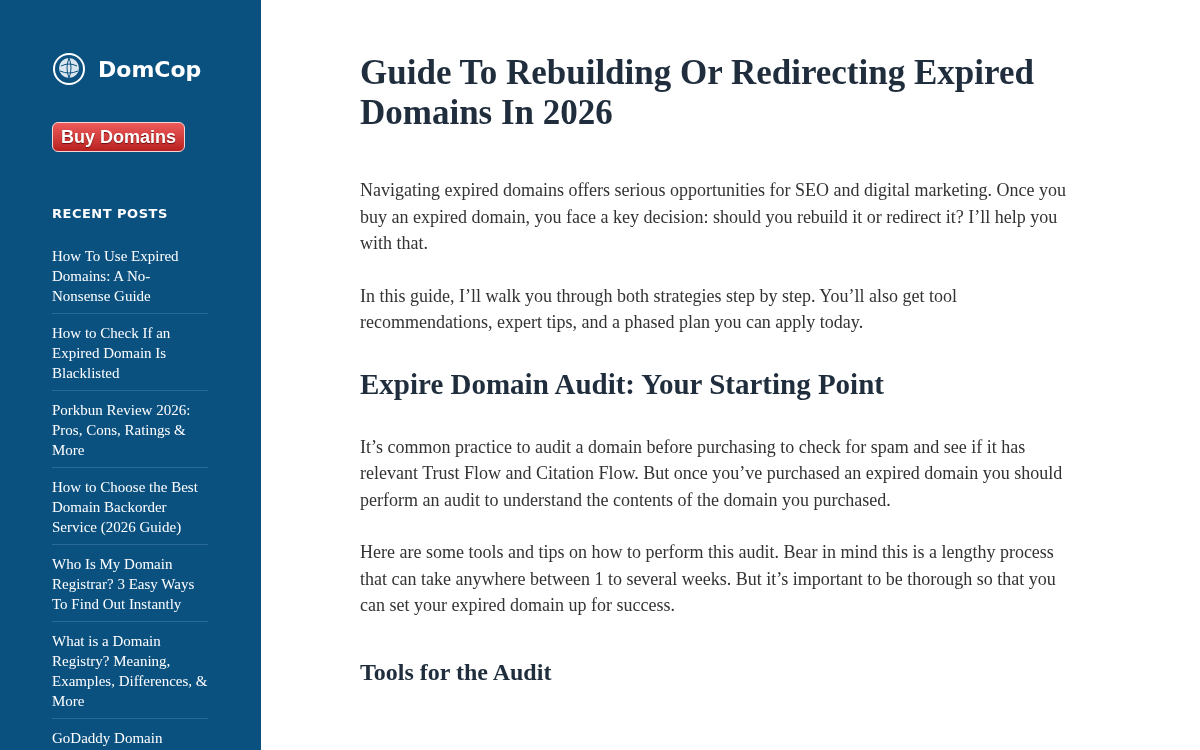 Image resolution: width=1200 pixels, height=750 pixels. I want to click on recent-post-link: How to Check If an Expired Domain Is Blacklisted, so click(130, 352).